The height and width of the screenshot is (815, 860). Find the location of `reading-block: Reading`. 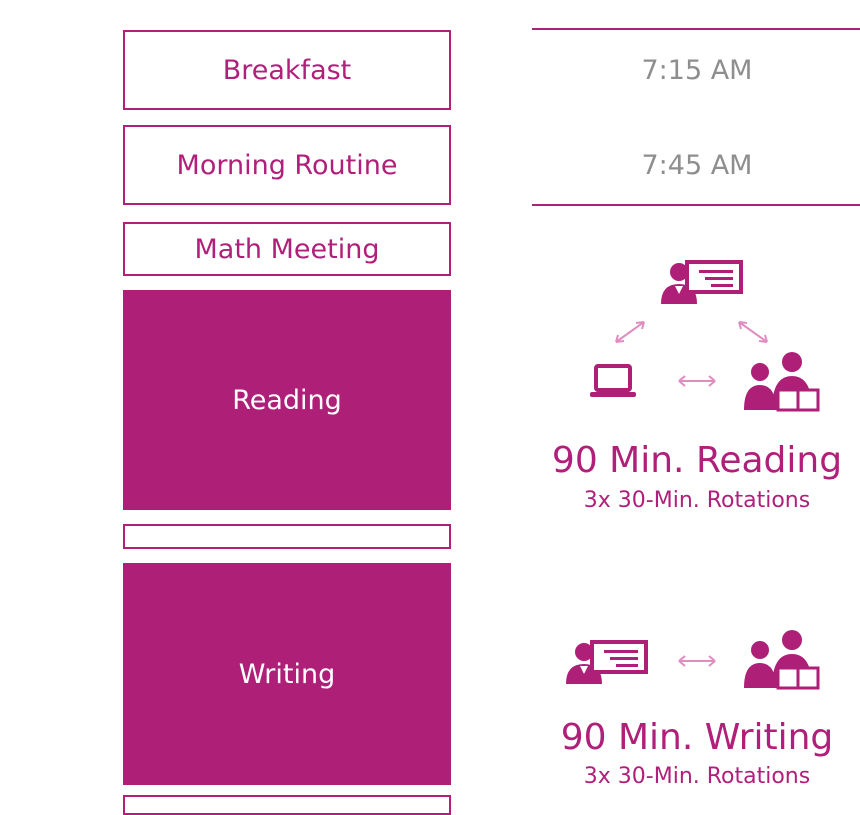

reading-block: Reading is located at coordinates (287, 400).